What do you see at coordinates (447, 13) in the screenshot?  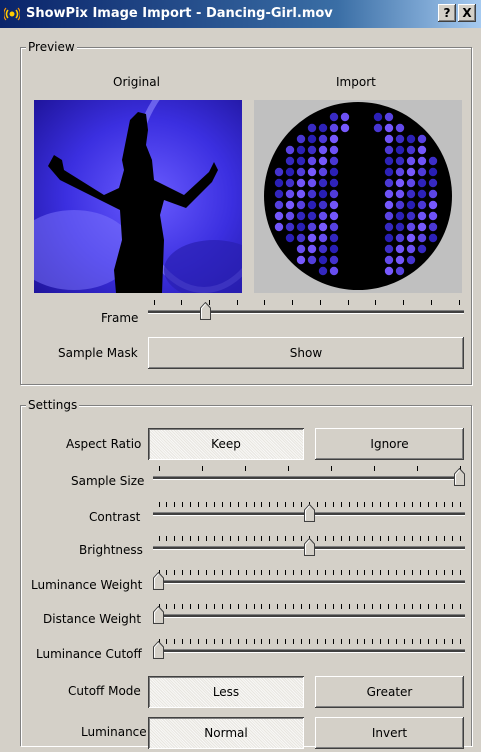 I see `help-button: ?` at bounding box center [447, 13].